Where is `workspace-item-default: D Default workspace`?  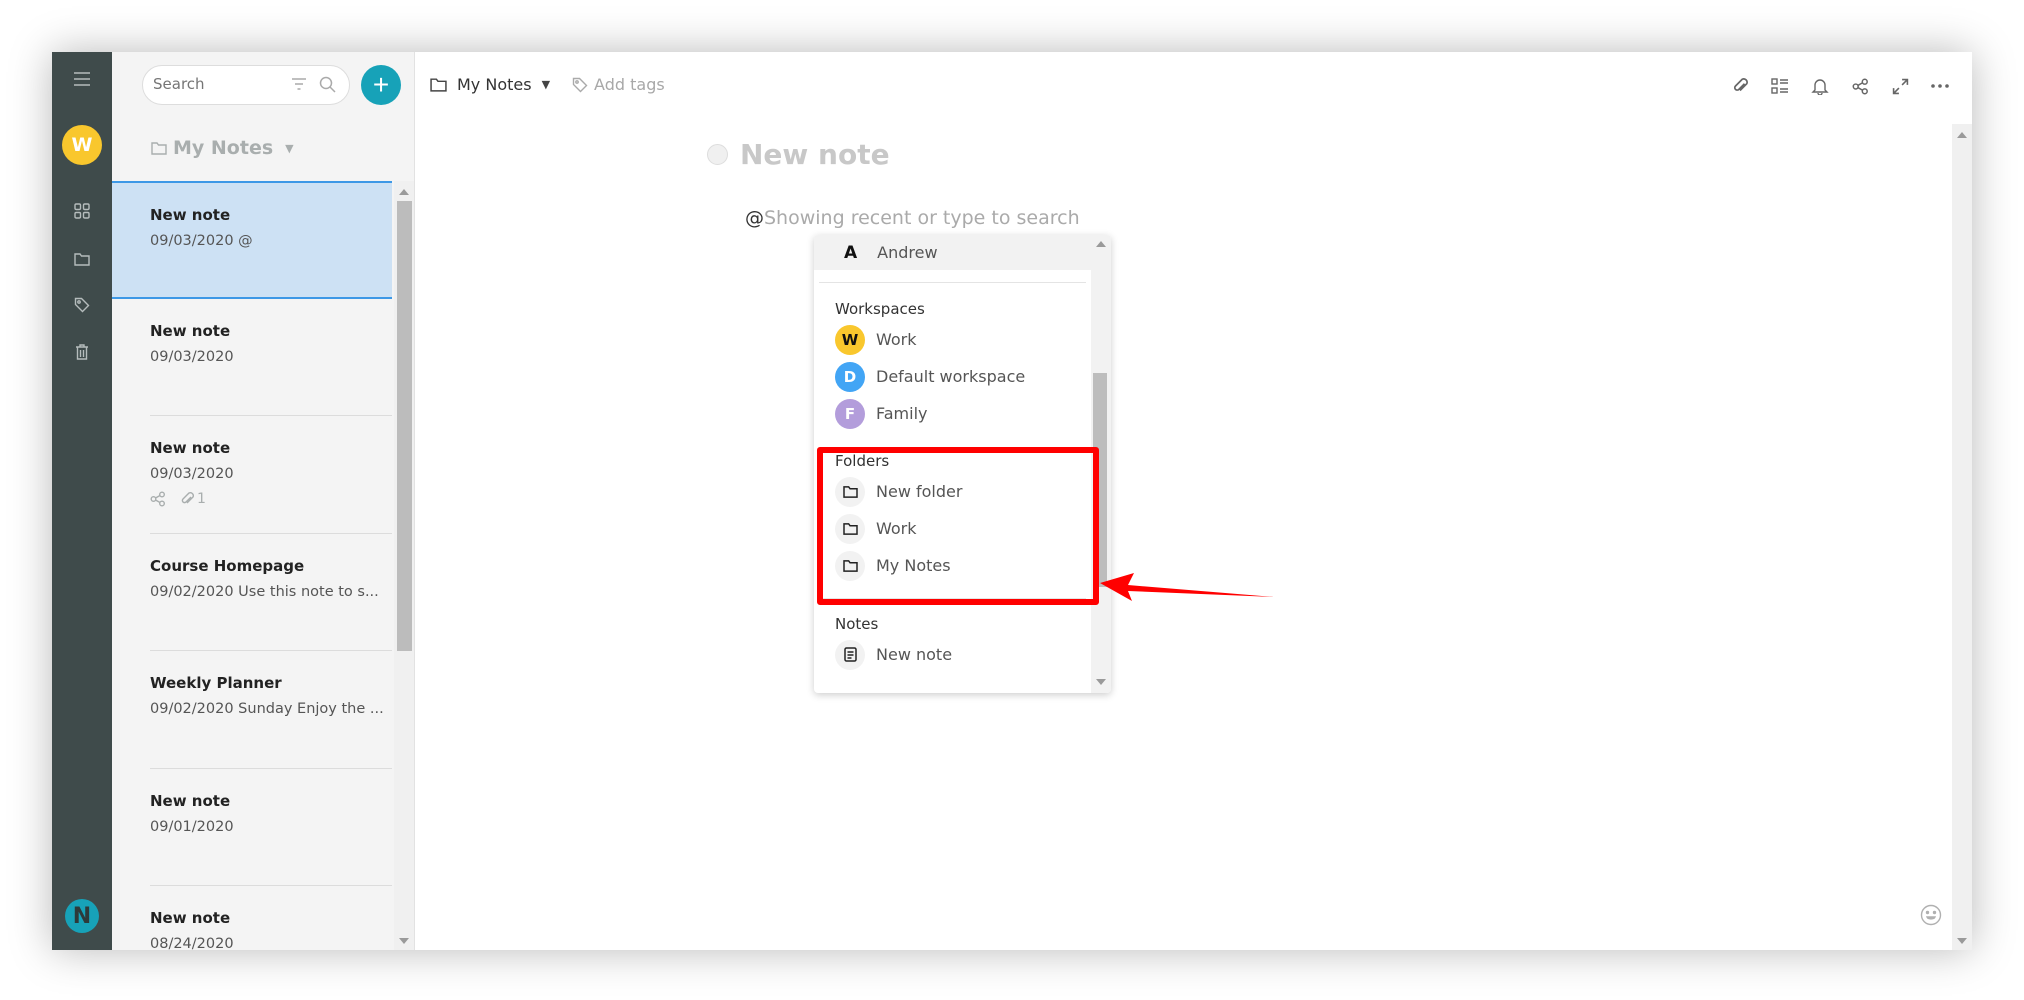
workspace-item-default: D Default workspace is located at coordinates (952, 376).